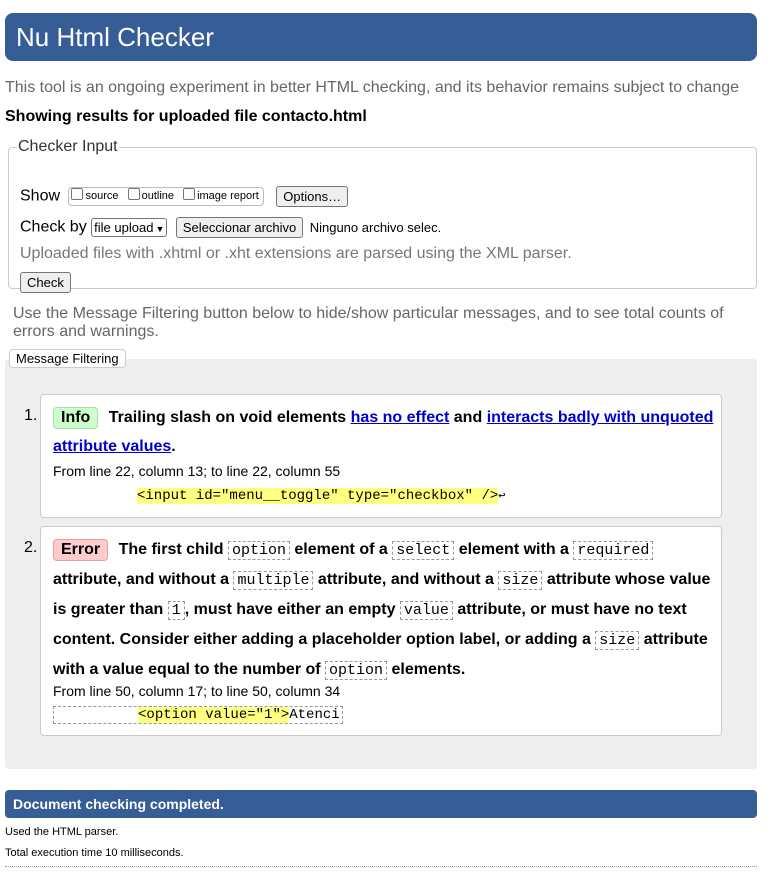 Image resolution: width=778 pixels, height=872 pixels. I want to click on show-outline-option: outline, so click(150, 195).